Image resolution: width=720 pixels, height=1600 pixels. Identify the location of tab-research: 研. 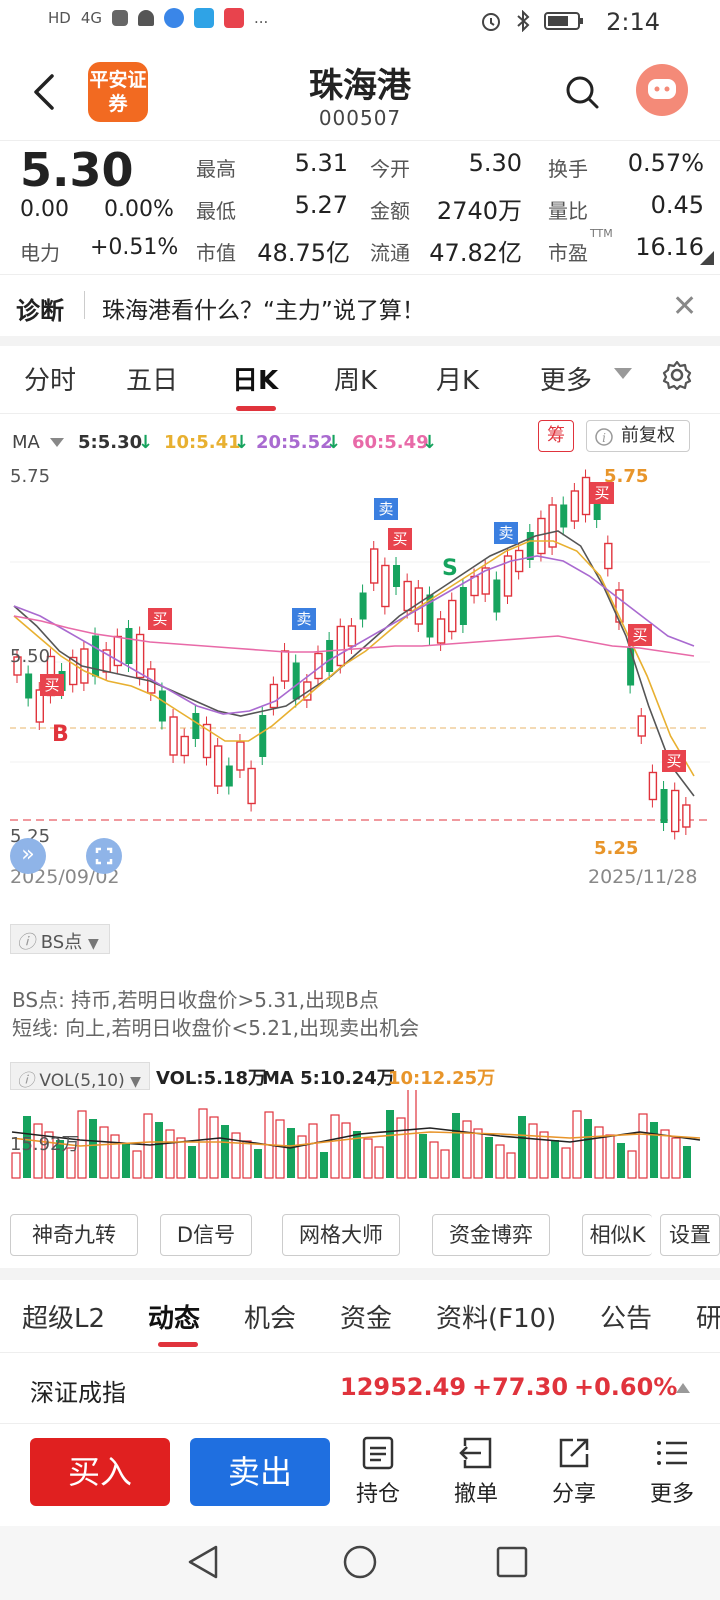
(708, 1316).